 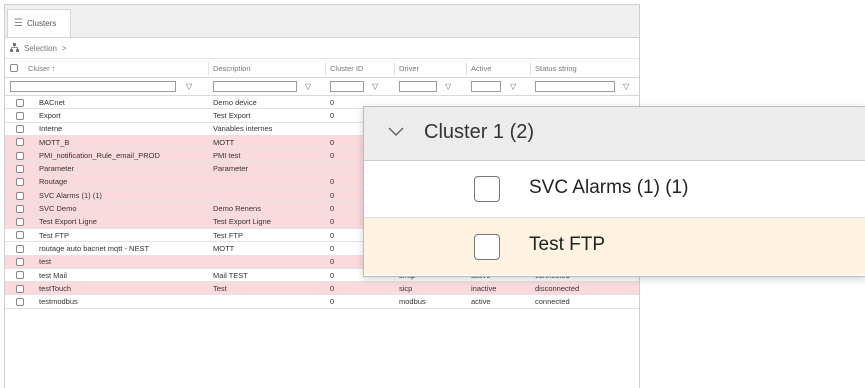 What do you see at coordinates (567, 244) in the screenshot?
I see `item-label: Test FTP` at bounding box center [567, 244].